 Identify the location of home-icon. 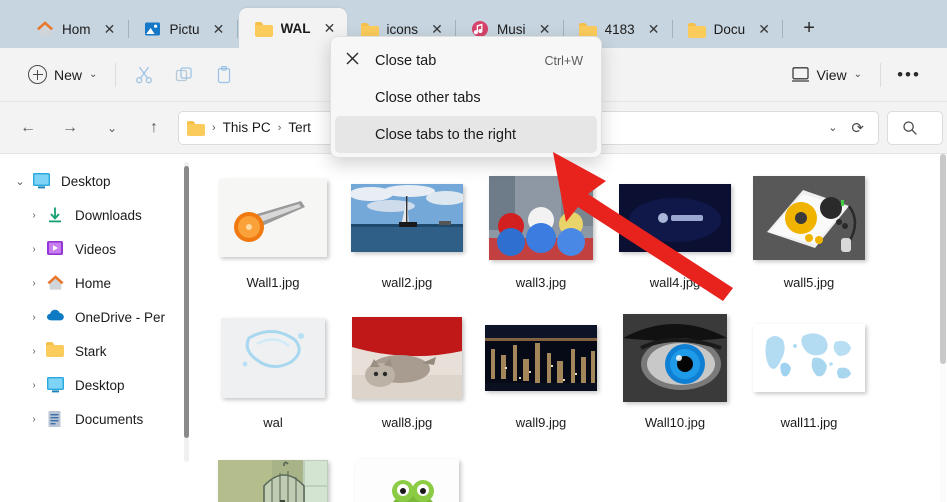
(45, 29).